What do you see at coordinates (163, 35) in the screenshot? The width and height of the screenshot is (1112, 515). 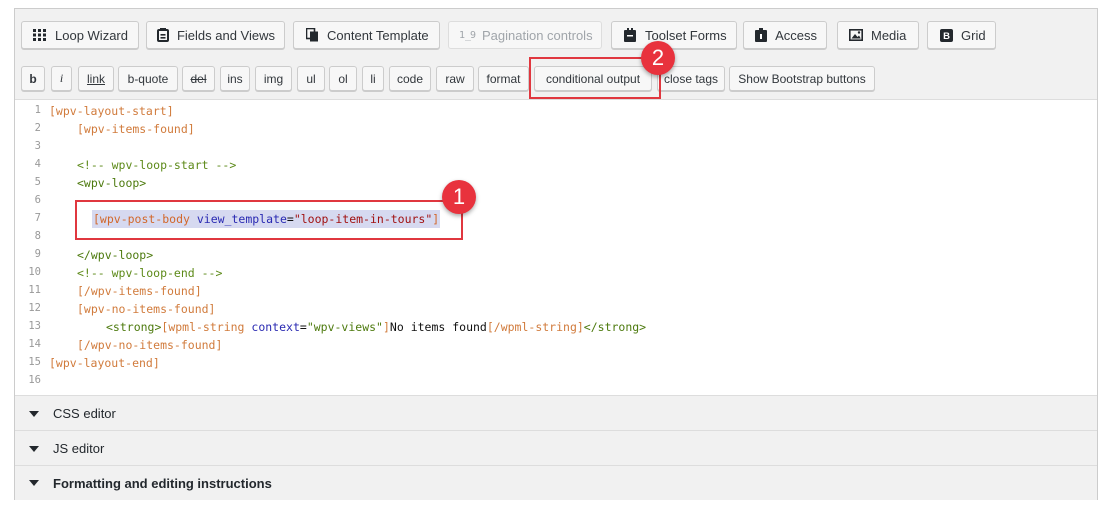 I see `fields-icon` at bounding box center [163, 35].